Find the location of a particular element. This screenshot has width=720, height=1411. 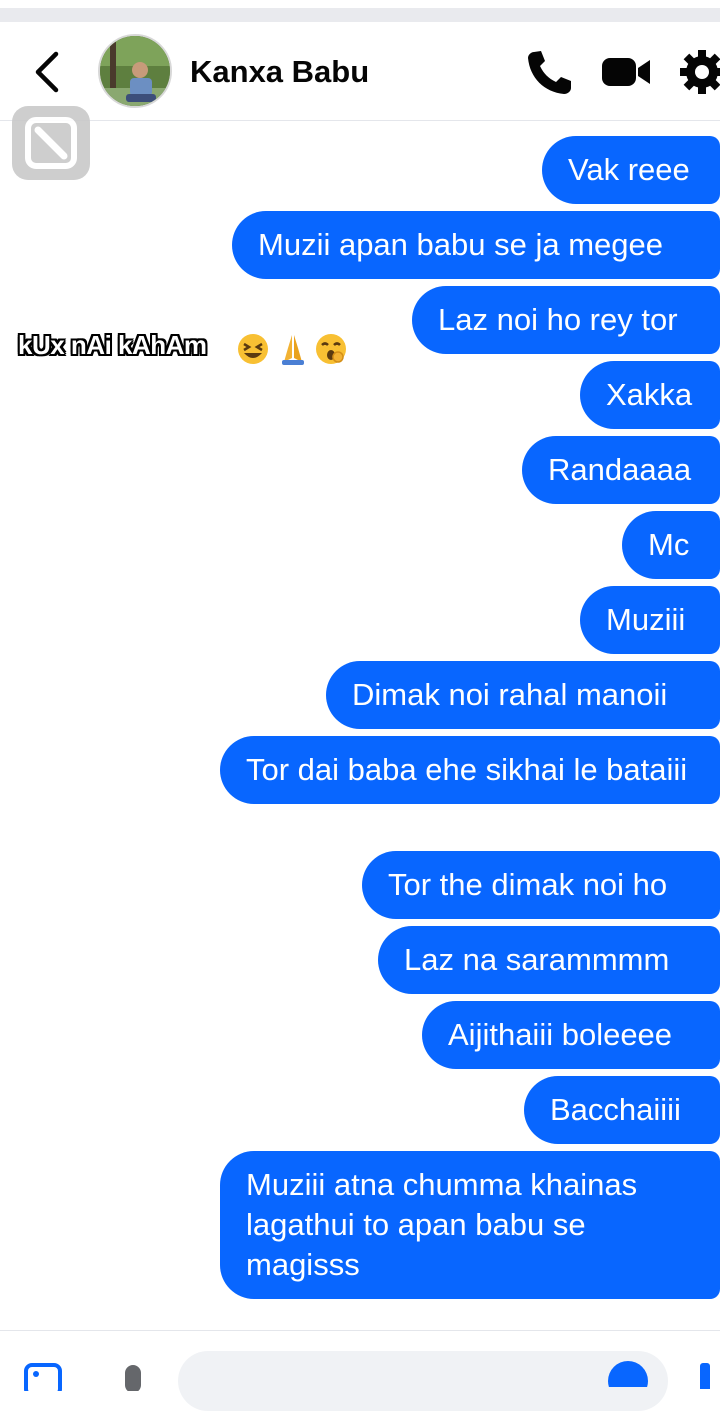

microphone-icon is located at coordinates (133, 1376).